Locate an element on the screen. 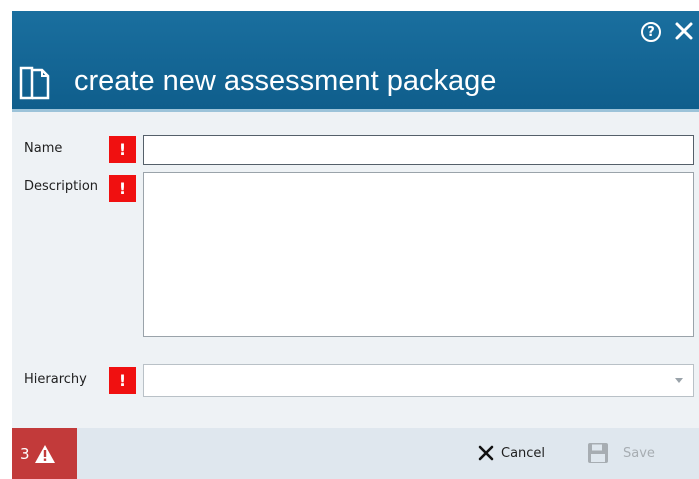 Image resolution: width=699 pixels, height=479 pixels. name-label: Name is located at coordinates (43, 148).